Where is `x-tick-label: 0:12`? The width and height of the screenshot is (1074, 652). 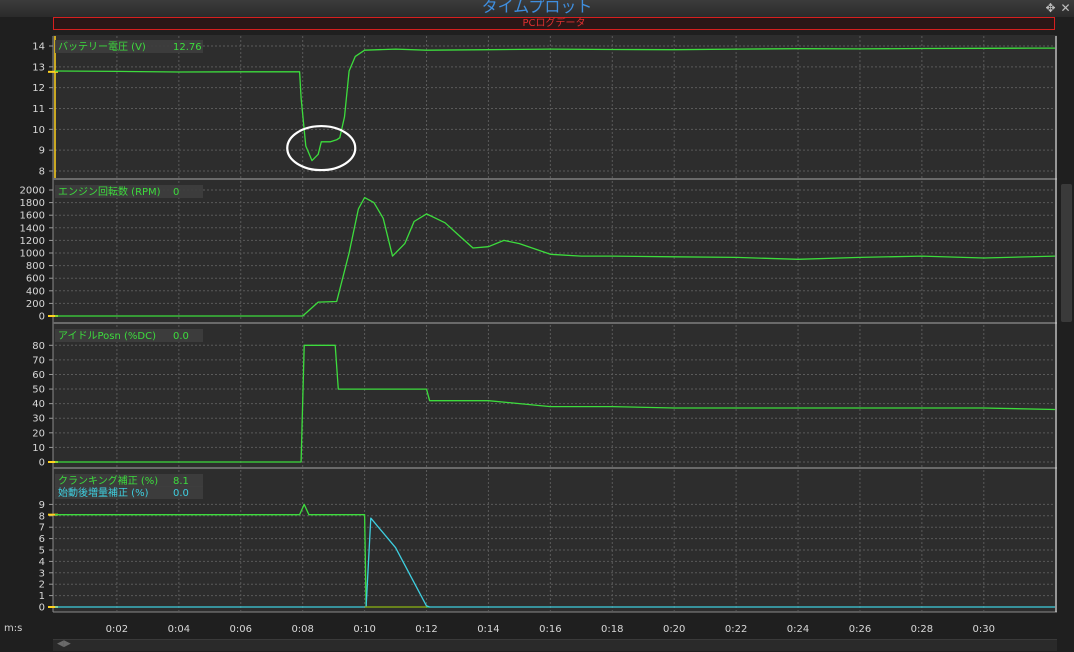
x-tick-label: 0:12 is located at coordinates (426, 629).